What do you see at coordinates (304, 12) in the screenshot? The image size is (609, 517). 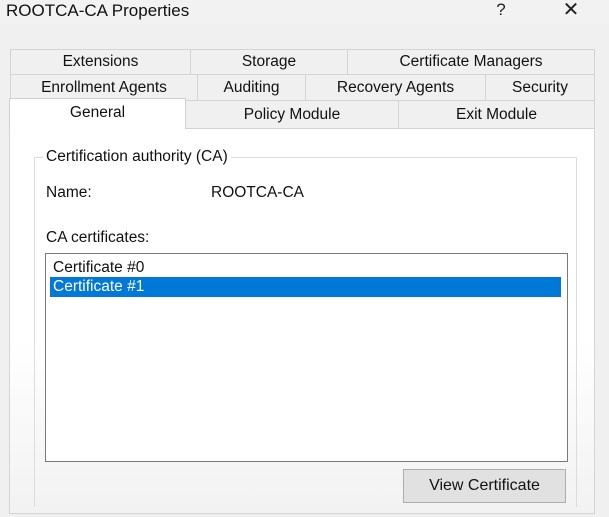 I see `title-bar: ROOTCA-CA Properties ? ✕` at bounding box center [304, 12].